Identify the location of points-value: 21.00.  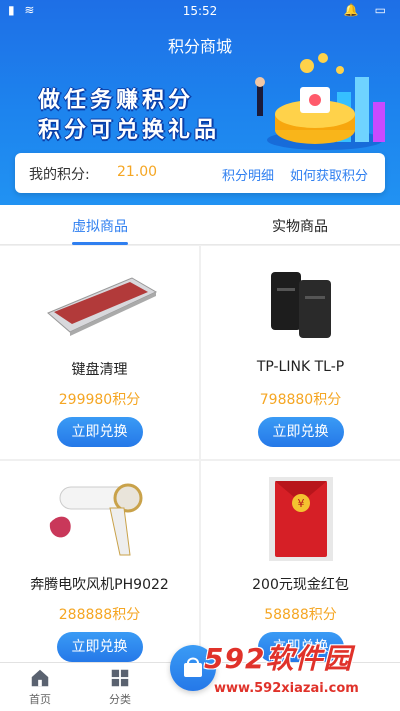
(137, 172).